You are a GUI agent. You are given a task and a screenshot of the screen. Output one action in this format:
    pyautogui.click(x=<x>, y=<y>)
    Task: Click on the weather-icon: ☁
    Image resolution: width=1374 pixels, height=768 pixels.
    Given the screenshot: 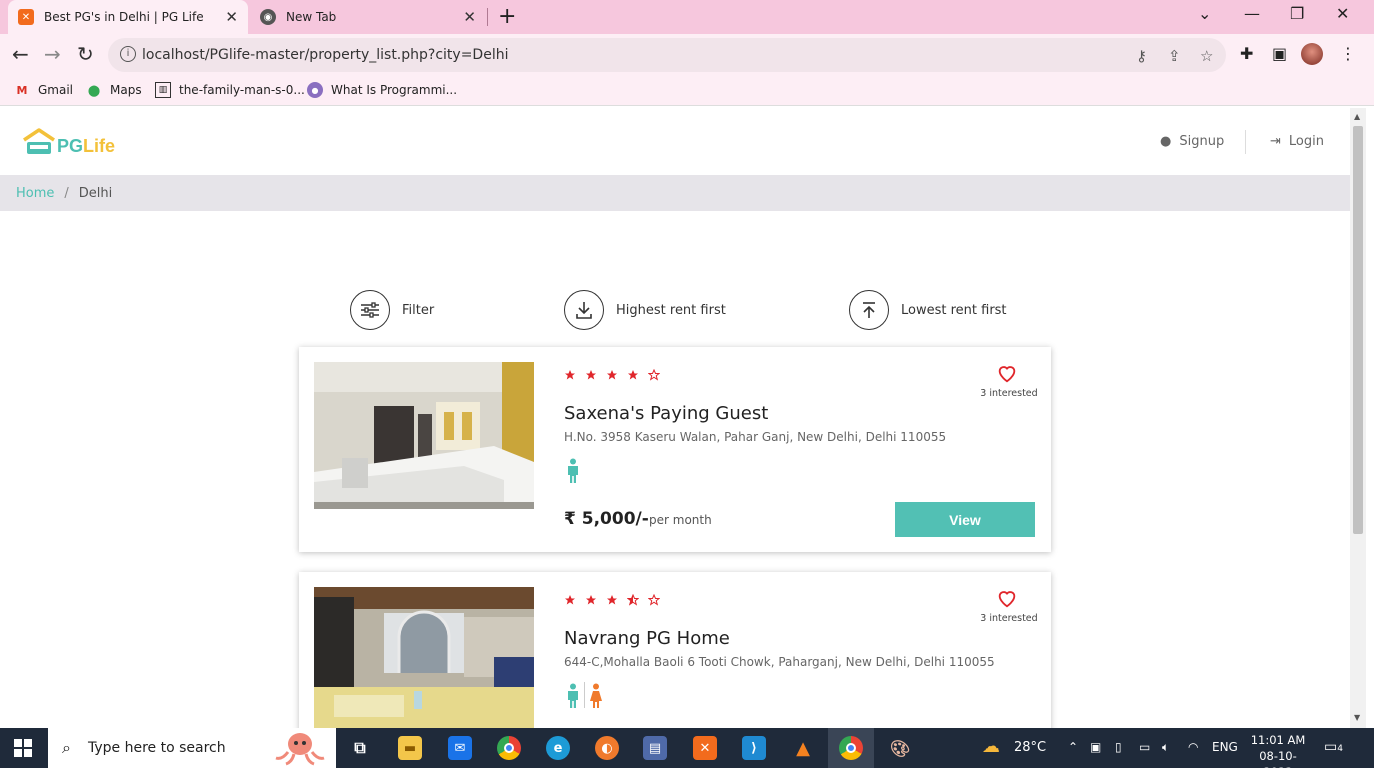 What is the action you would take?
    pyautogui.click(x=991, y=746)
    